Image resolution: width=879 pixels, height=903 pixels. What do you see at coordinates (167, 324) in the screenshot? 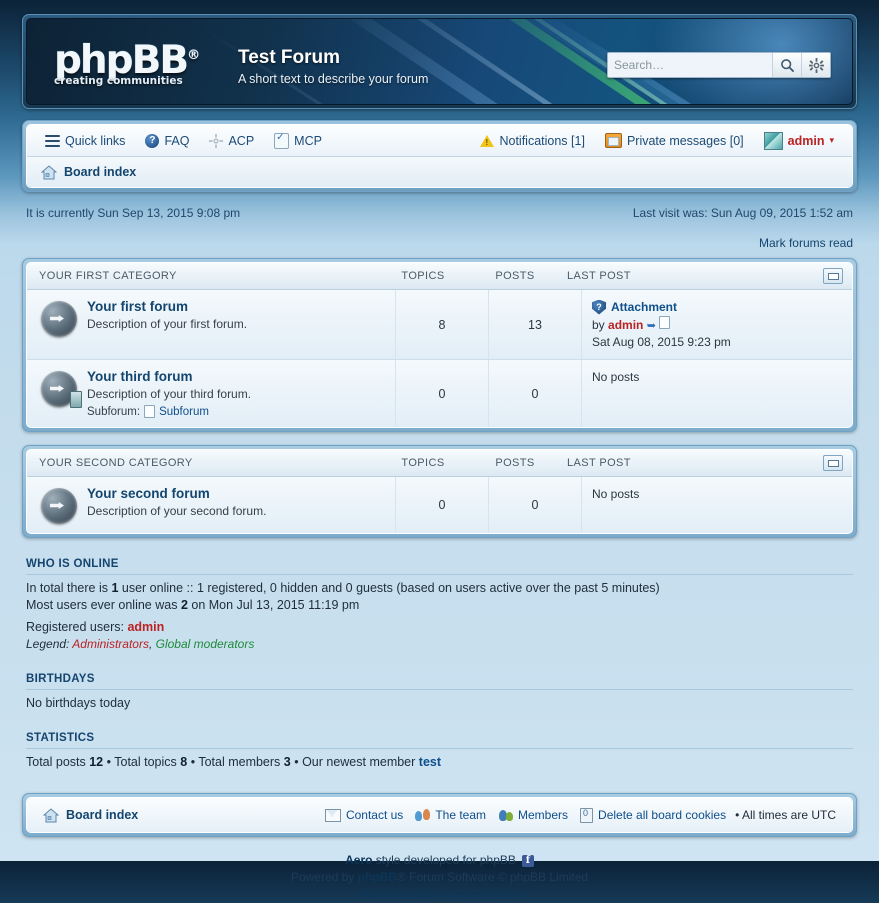
I see `forum-description: Description of your first forum.` at bounding box center [167, 324].